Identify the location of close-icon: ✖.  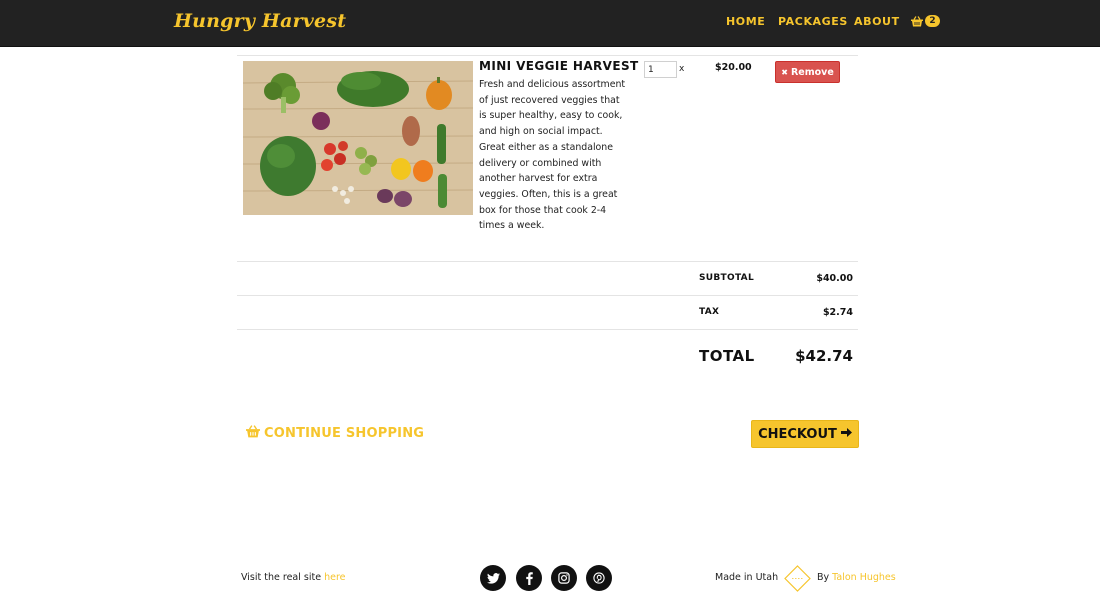
(784, 72).